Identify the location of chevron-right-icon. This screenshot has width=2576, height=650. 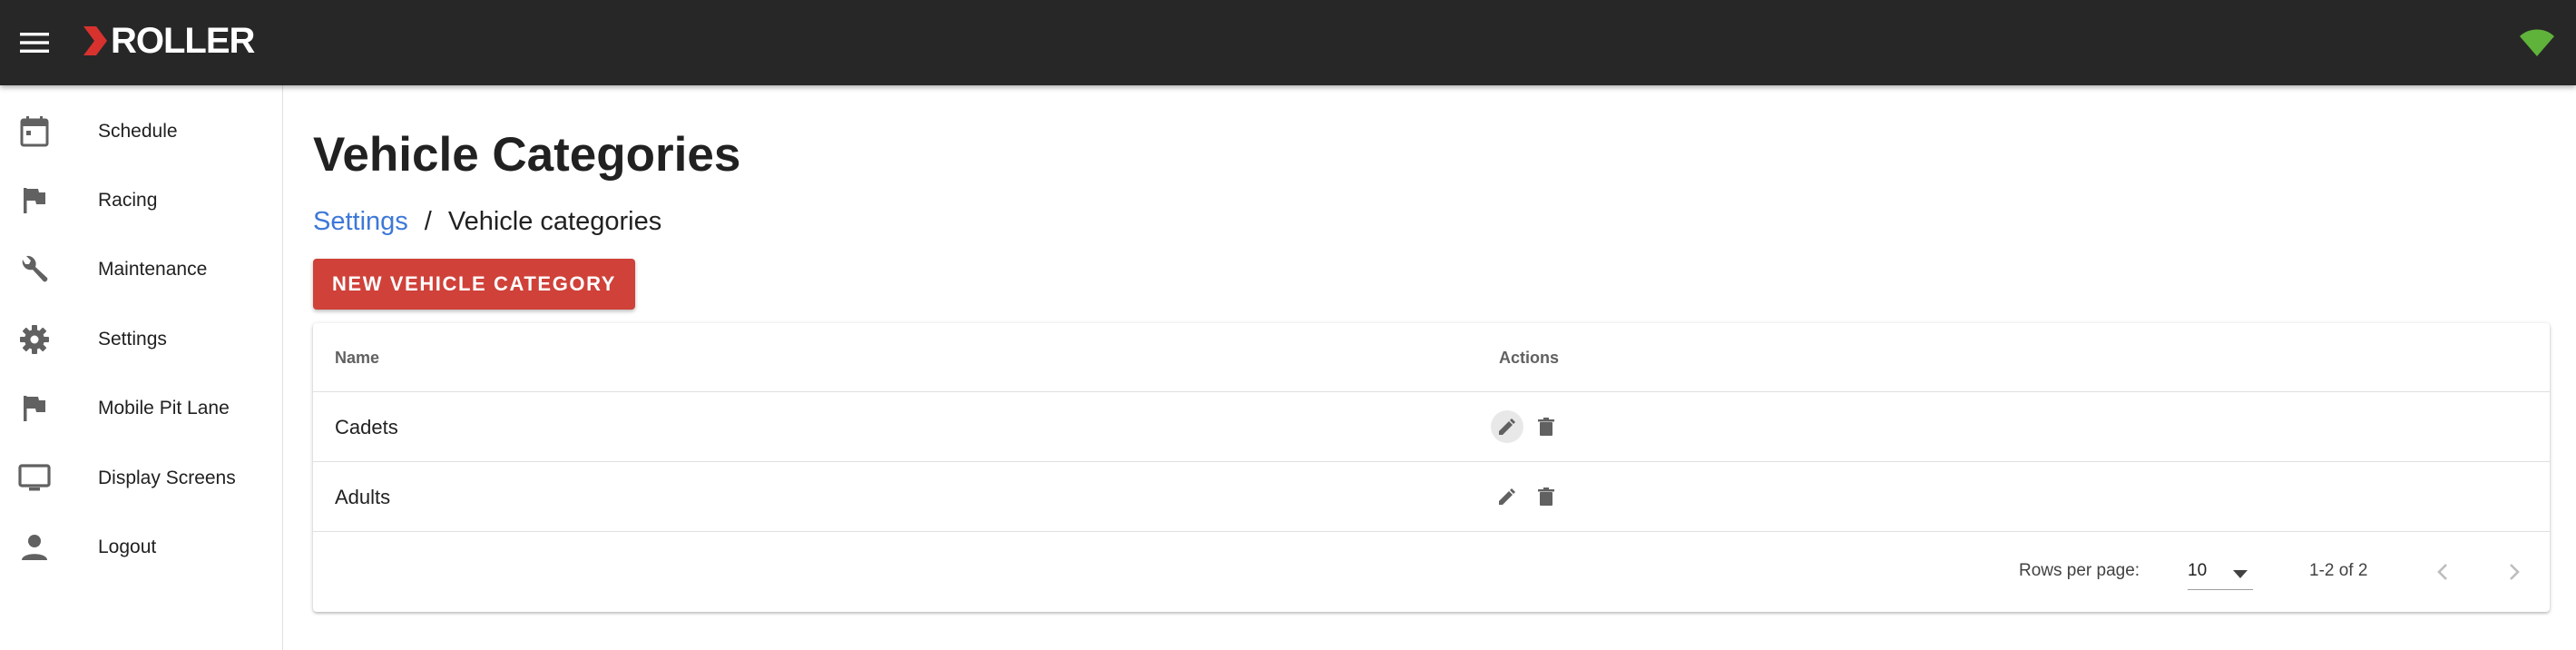
(2514, 572).